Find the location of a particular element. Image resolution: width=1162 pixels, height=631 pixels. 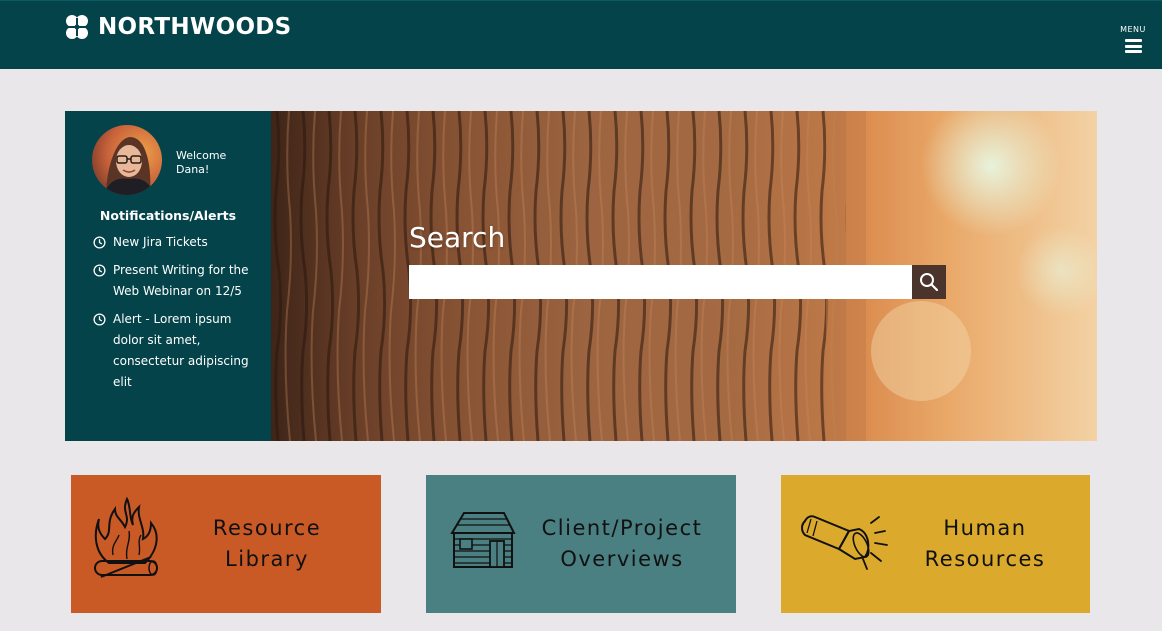

welcome-message: Welcome Dana! is located at coordinates (201, 163).